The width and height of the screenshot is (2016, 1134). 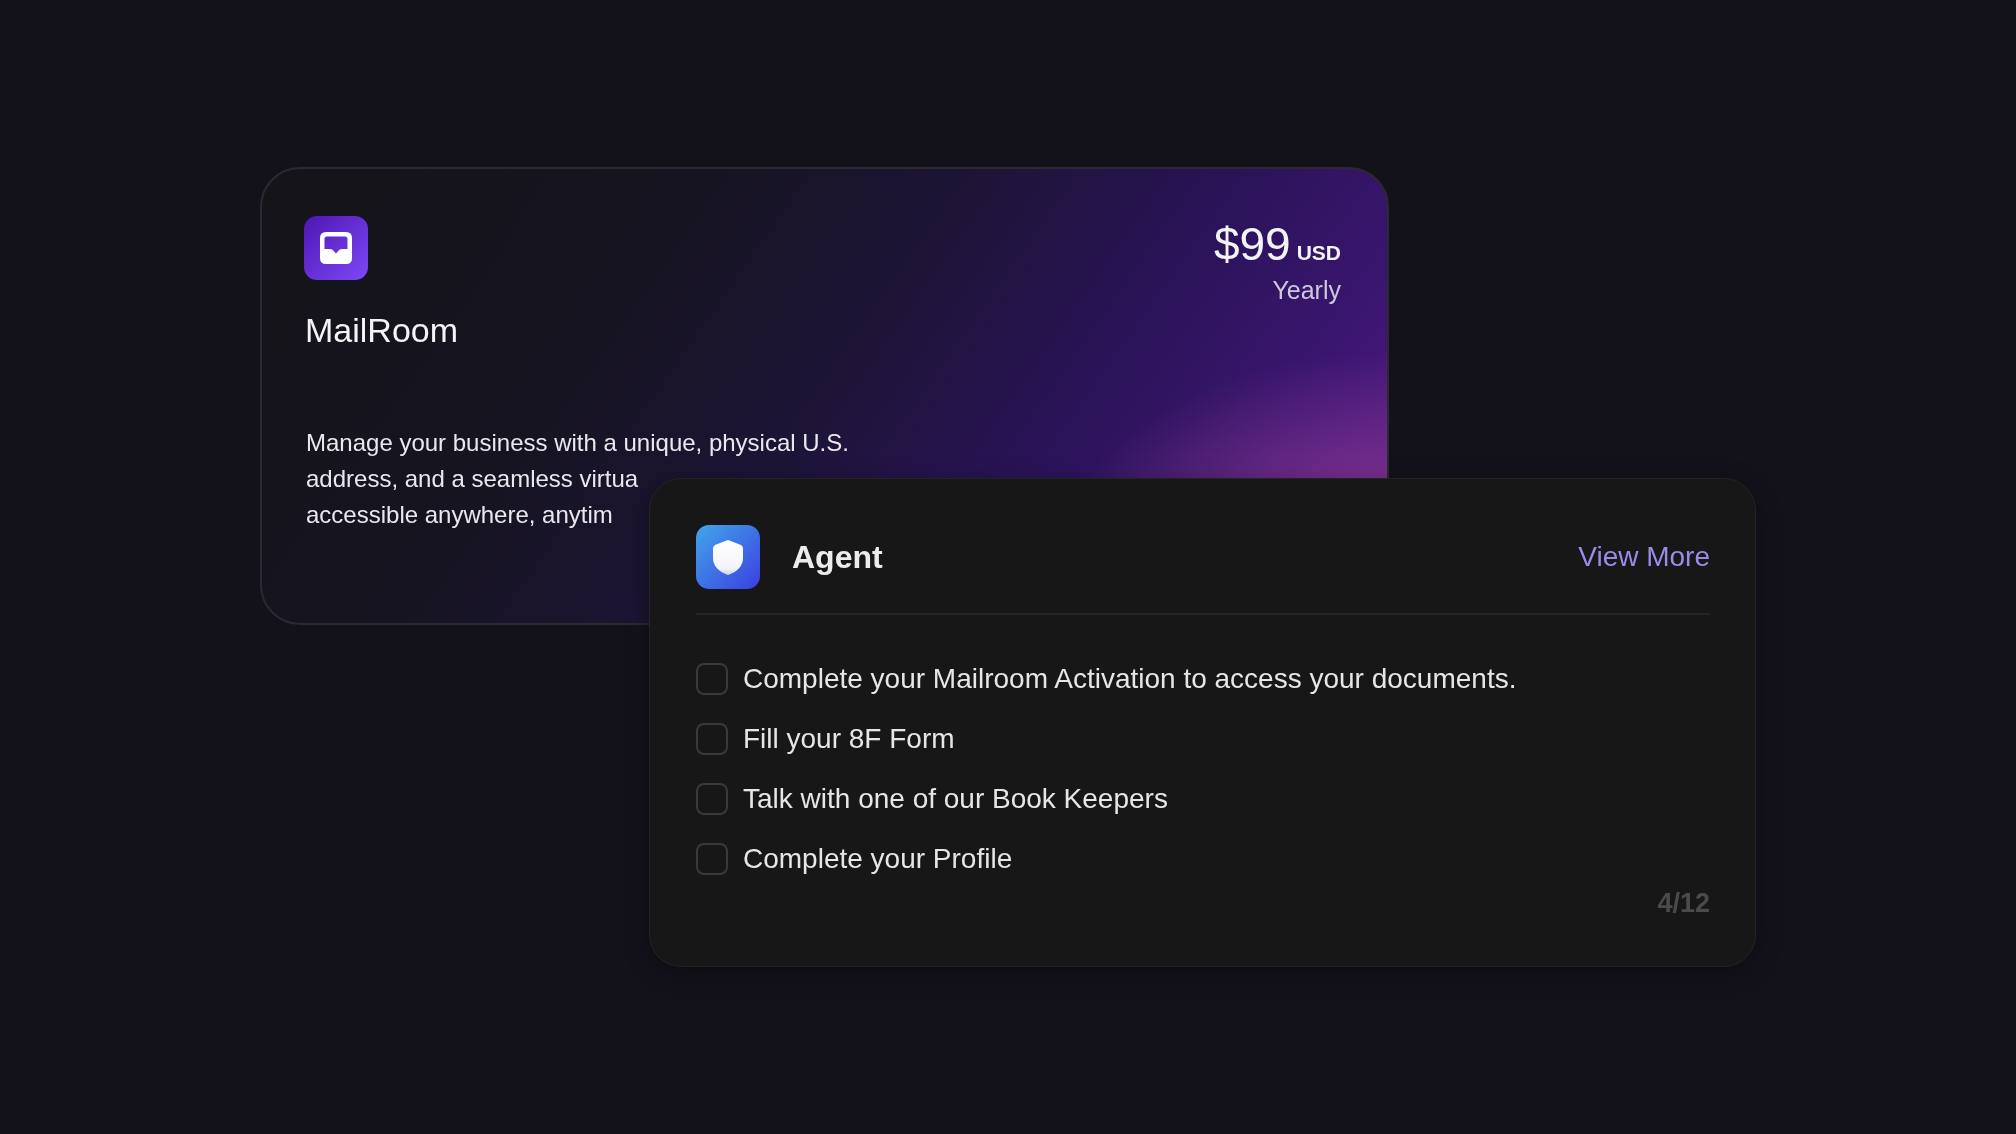 What do you see at coordinates (1130, 679) in the screenshot?
I see `task-label: Complete your Mailroom Activation to access your documents.` at bounding box center [1130, 679].